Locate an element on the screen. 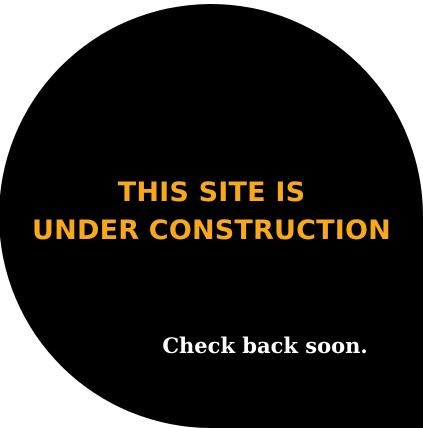  check-back-message: Check back soon. is located at coordinates (265, 345).